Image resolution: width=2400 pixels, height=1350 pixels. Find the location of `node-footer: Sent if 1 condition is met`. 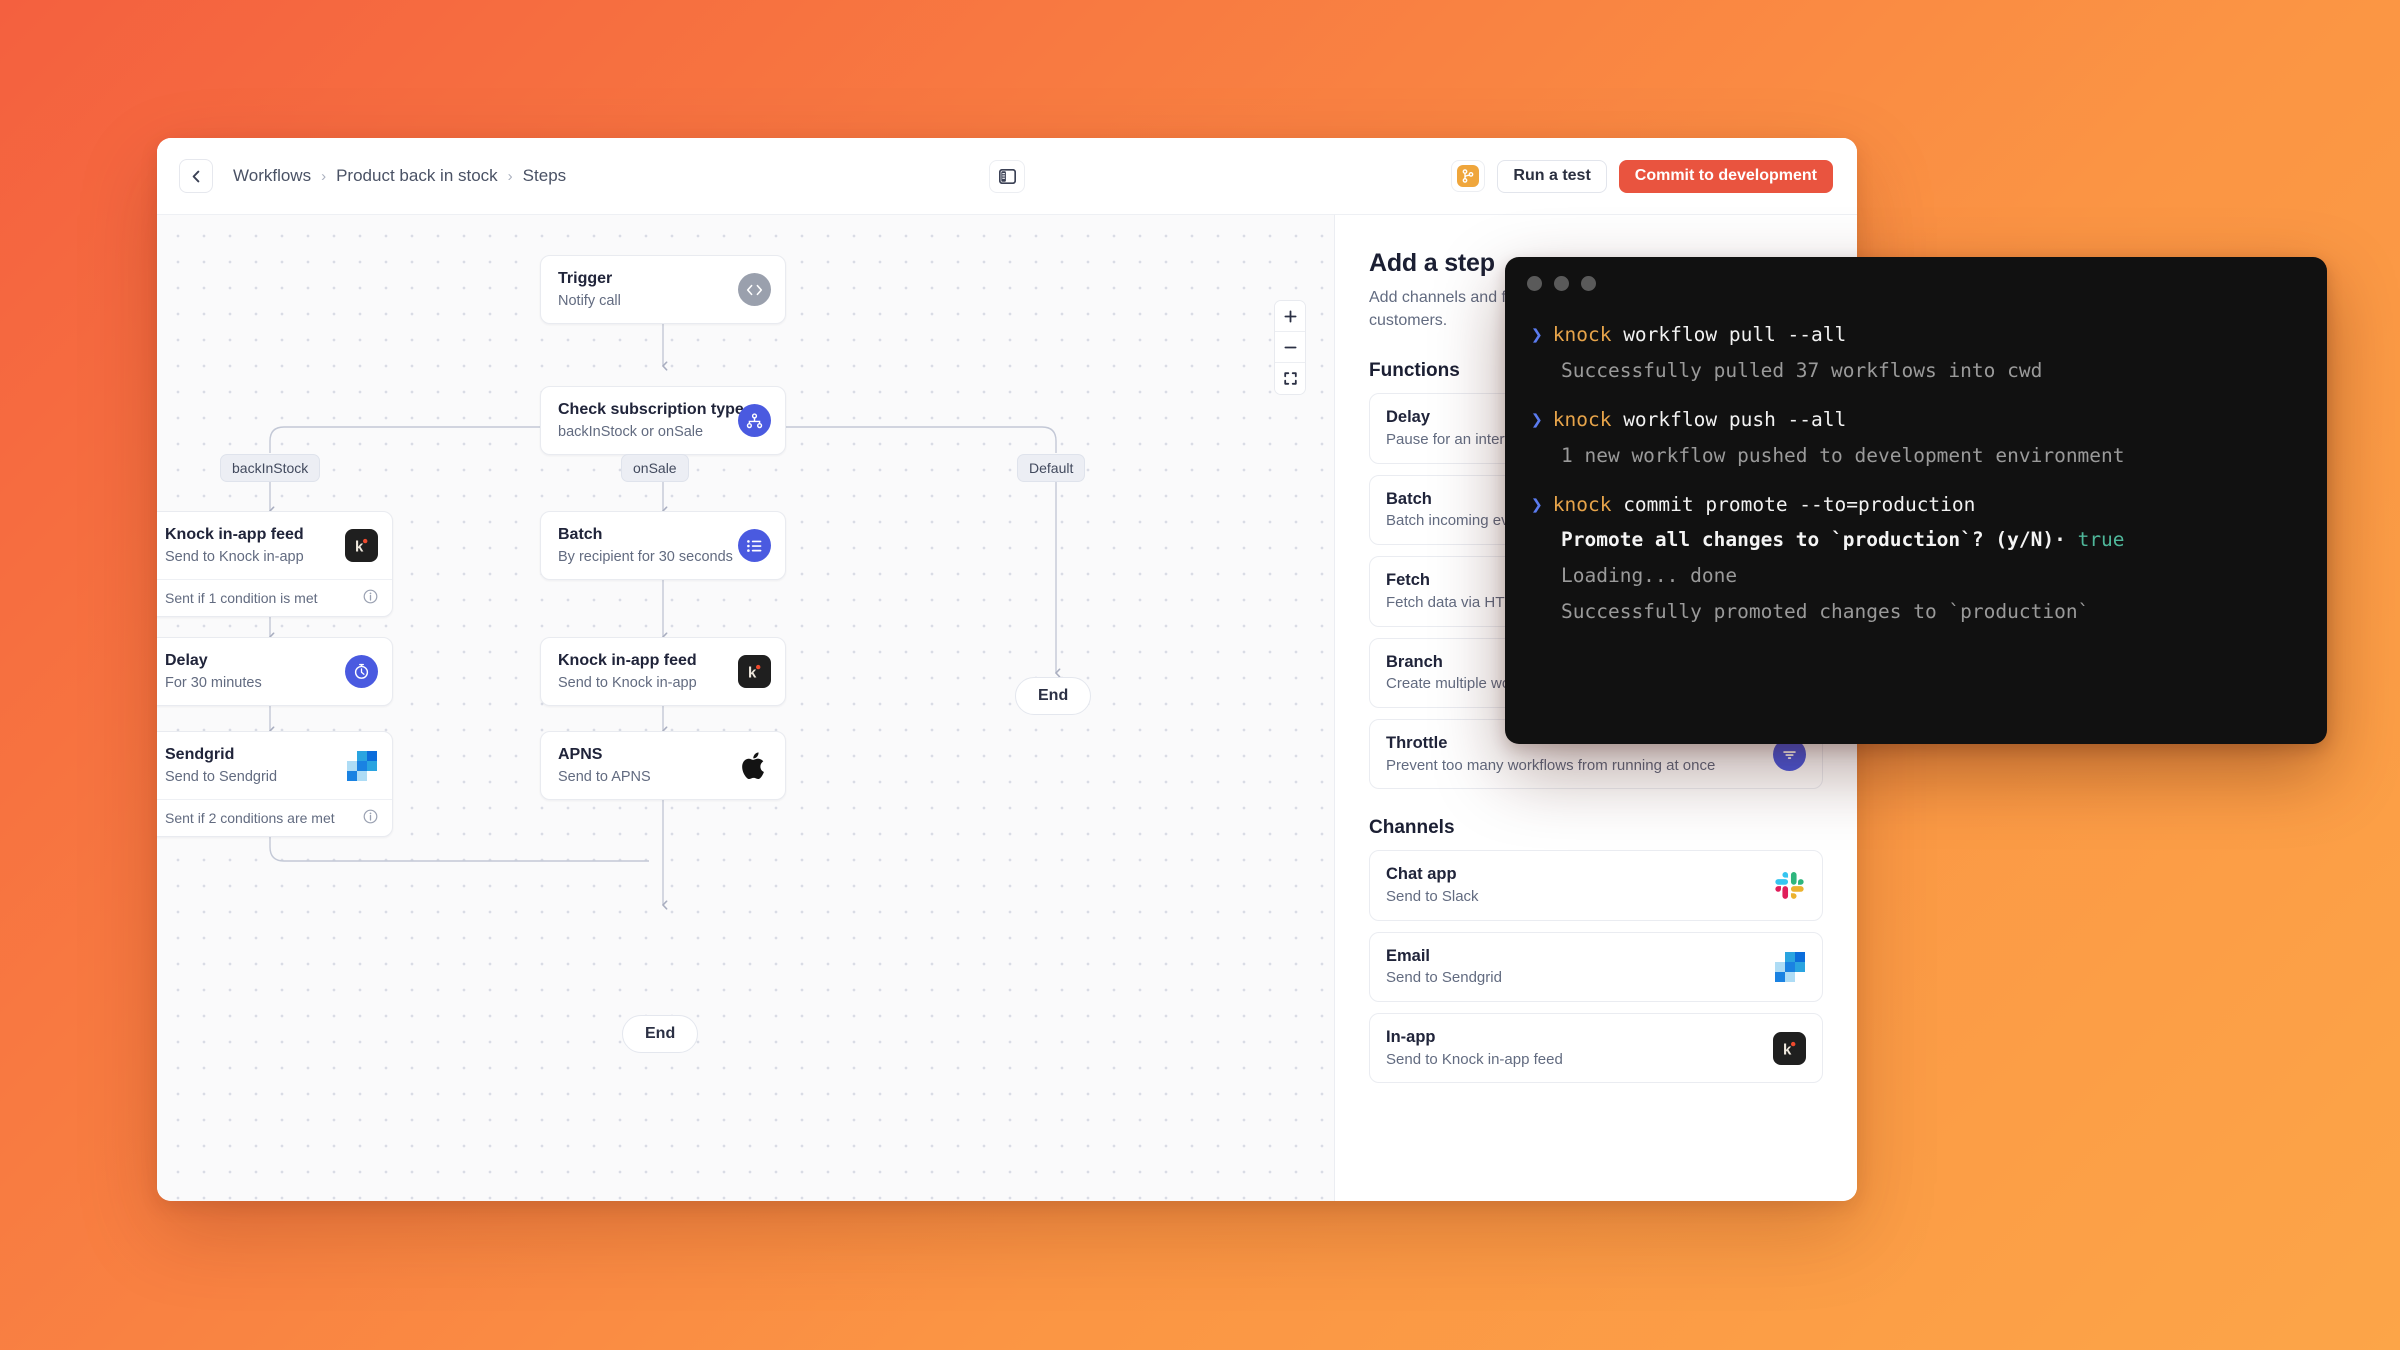

node-footer: Sent if 1 condition is met is located at coordinates (274, 597).